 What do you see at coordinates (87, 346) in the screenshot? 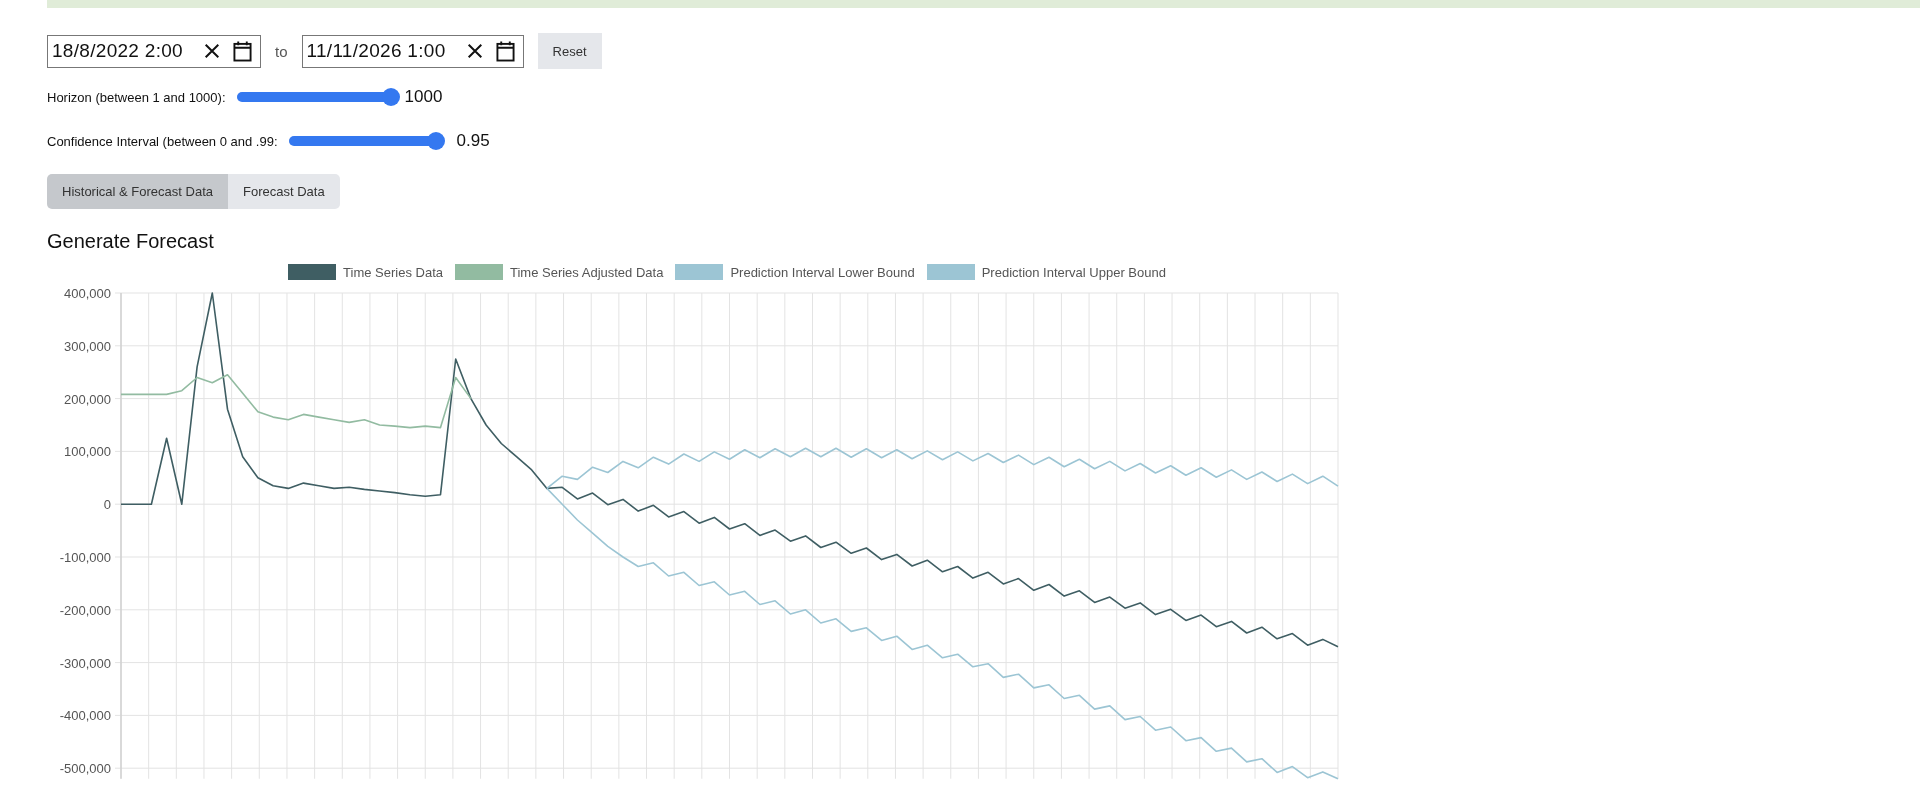
I see `y-tick-label: 300,000` at bounding box center [87, 346].